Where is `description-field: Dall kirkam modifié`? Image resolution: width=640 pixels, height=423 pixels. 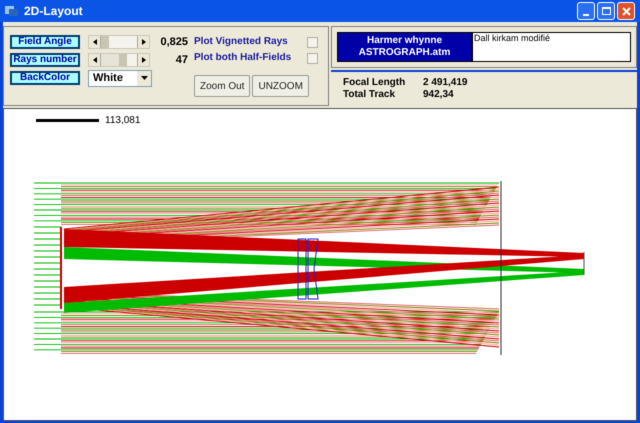 description-field: Dall kirkam modifié is located at coordinates (551, 47).